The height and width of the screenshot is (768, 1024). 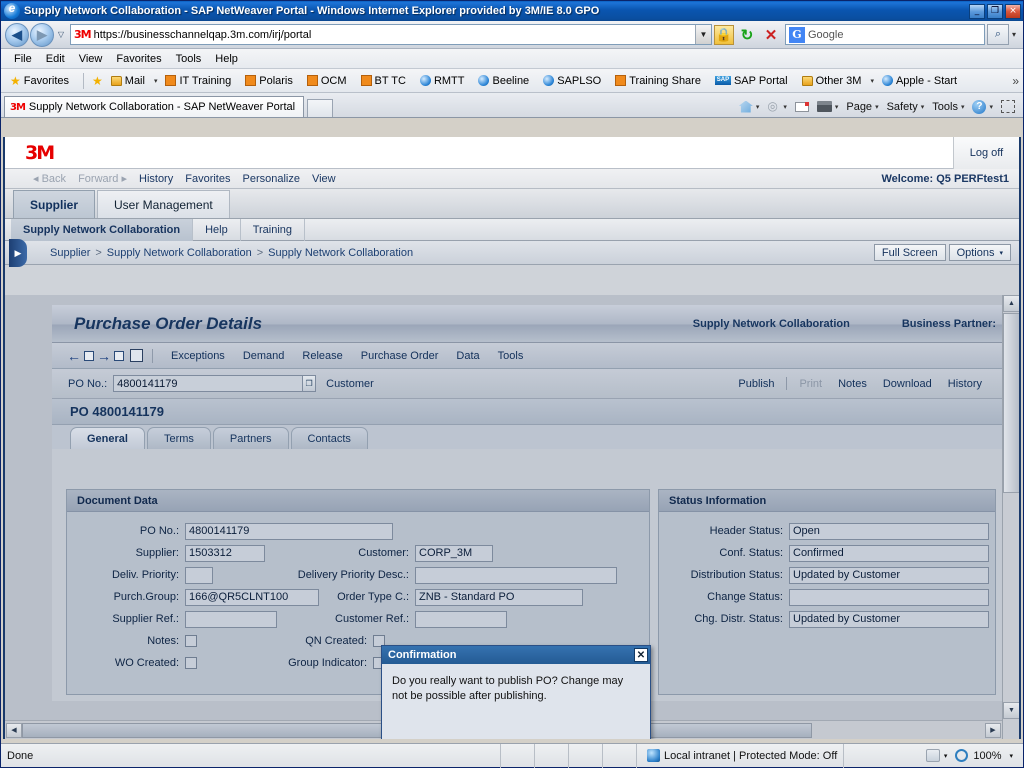 I want to click on favorite-other-3m: Other 3M ▾, so click(x=838, y=81).